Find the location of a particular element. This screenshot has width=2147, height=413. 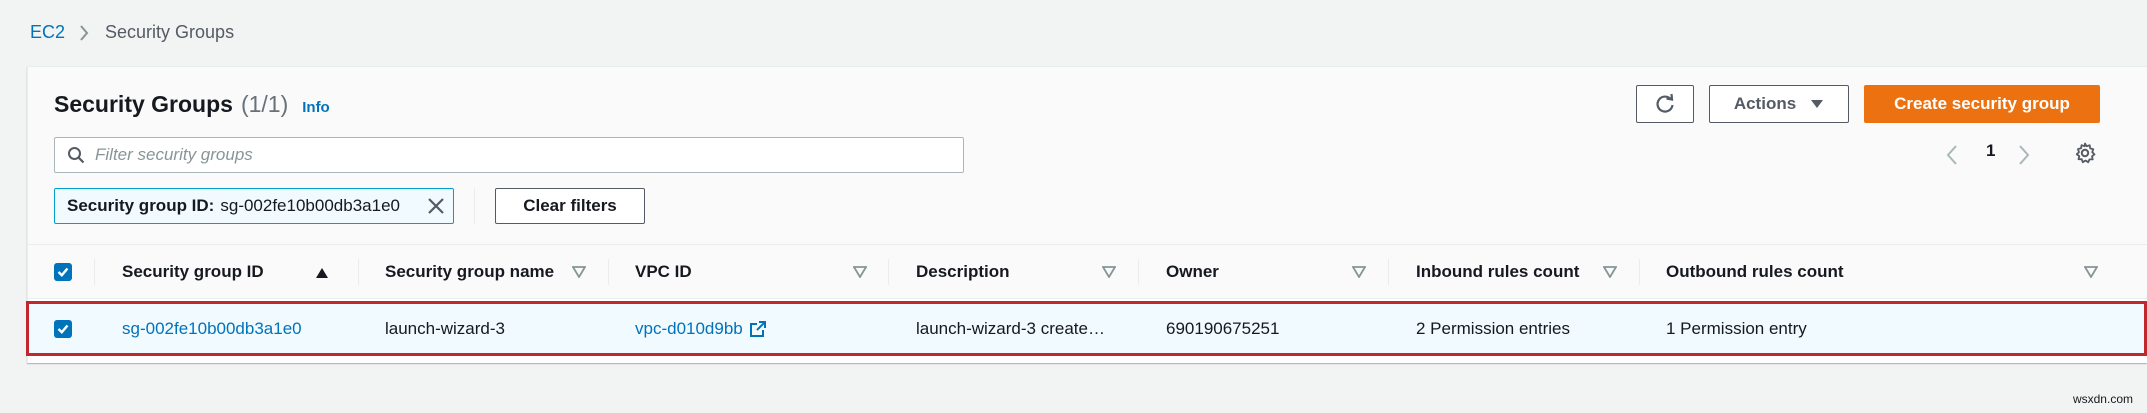

cell-vpc-id: vpc-d010d9bb is located at coordinates (701, 329).